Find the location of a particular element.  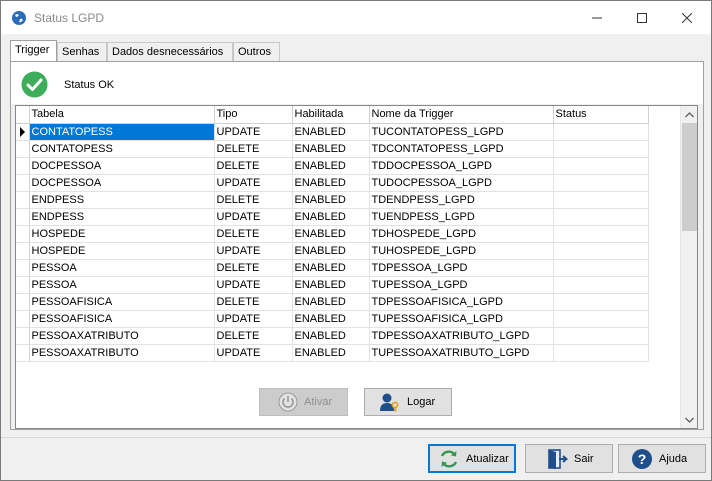

vertical-scrollbar is located at coordinates (688, 267).